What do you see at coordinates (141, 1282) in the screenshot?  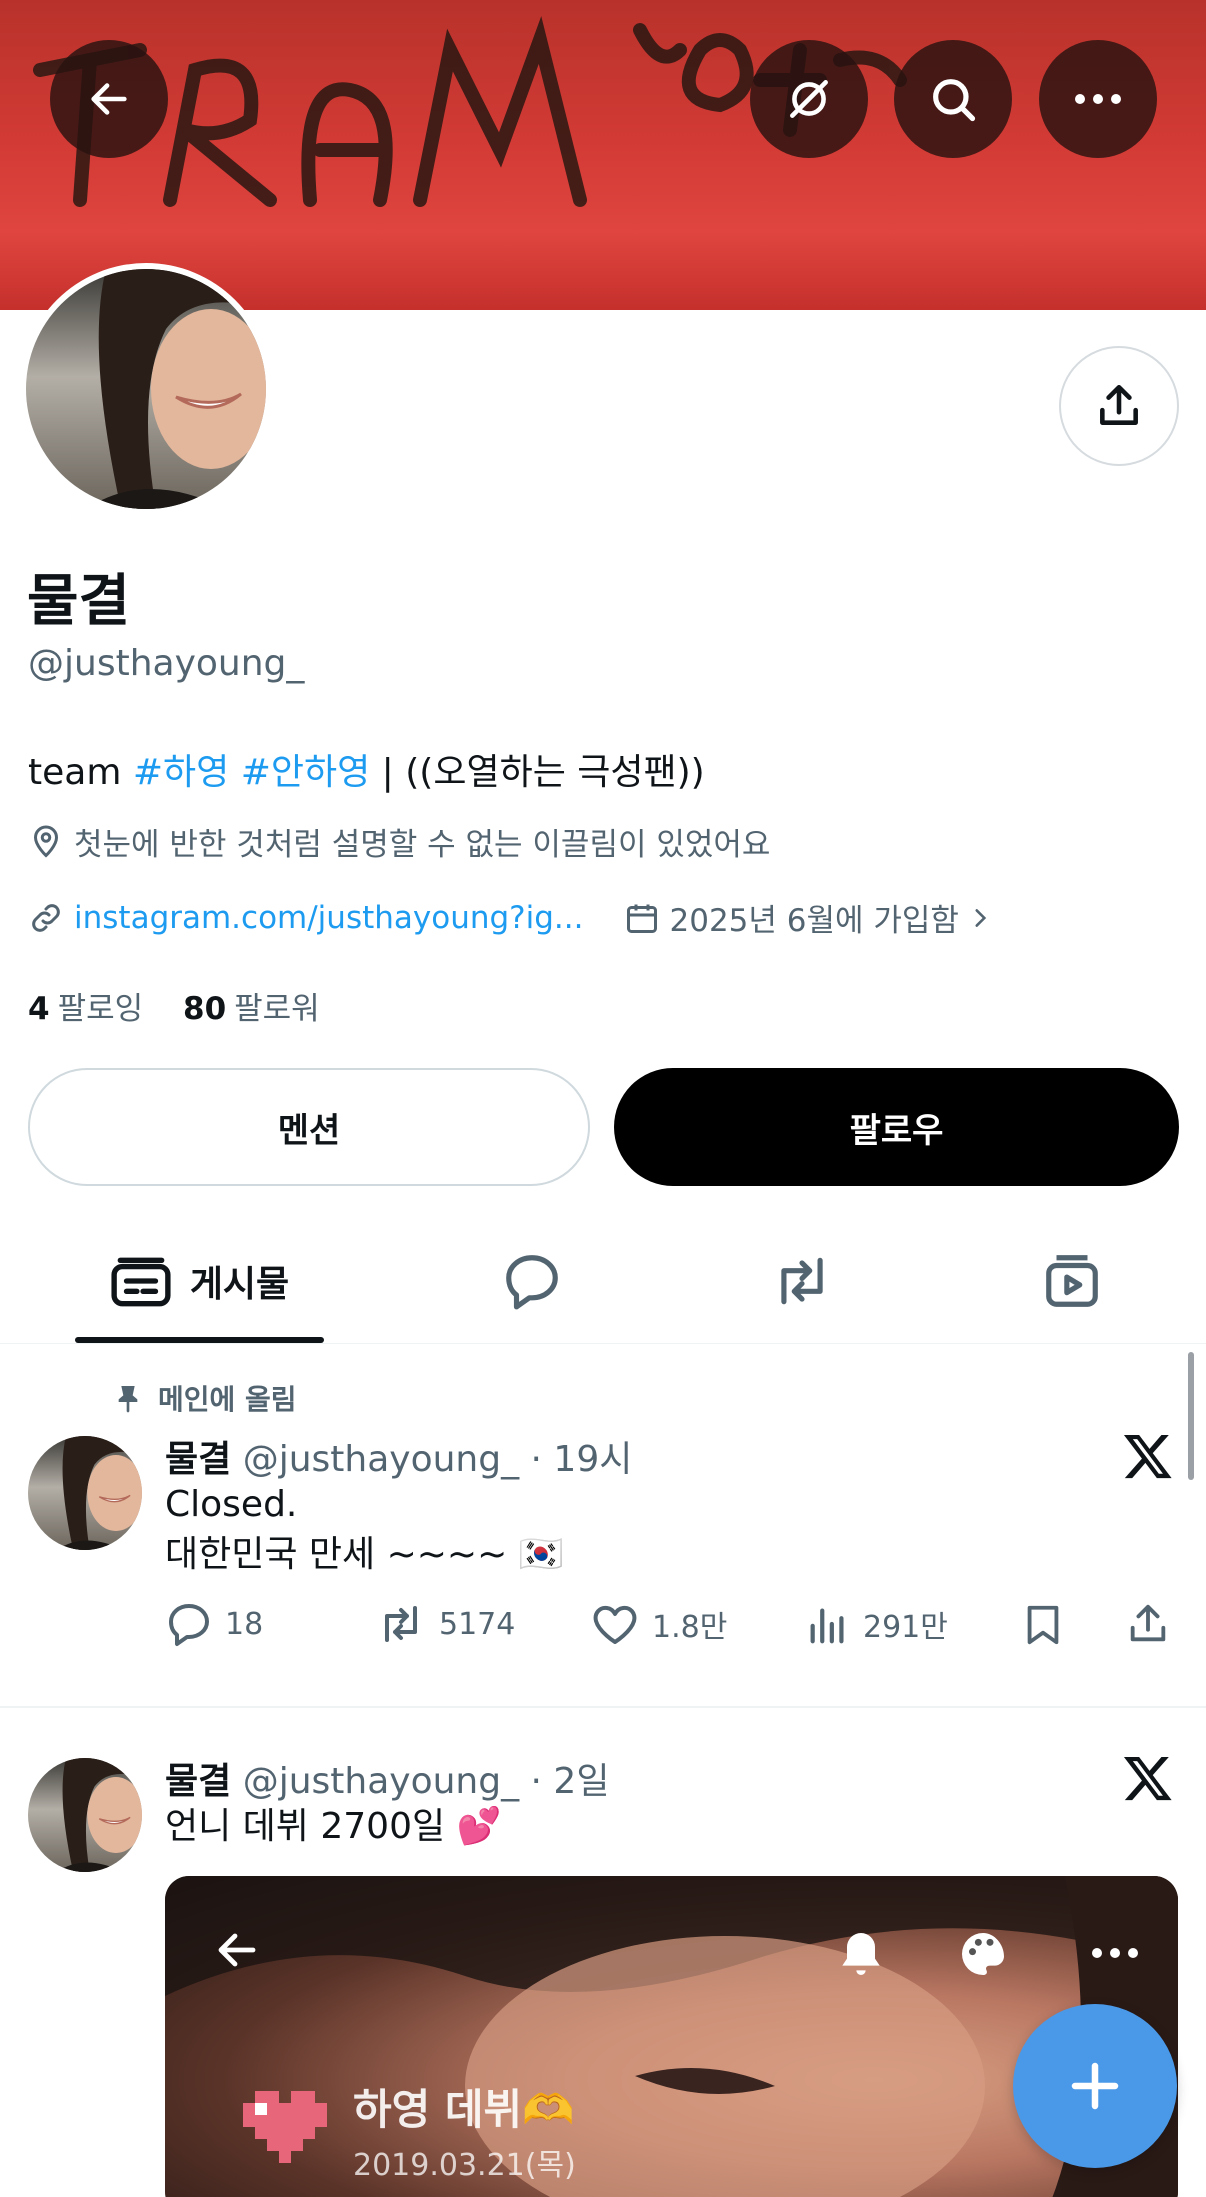 I see `posts-icon` at bounding box center [141, 1282].